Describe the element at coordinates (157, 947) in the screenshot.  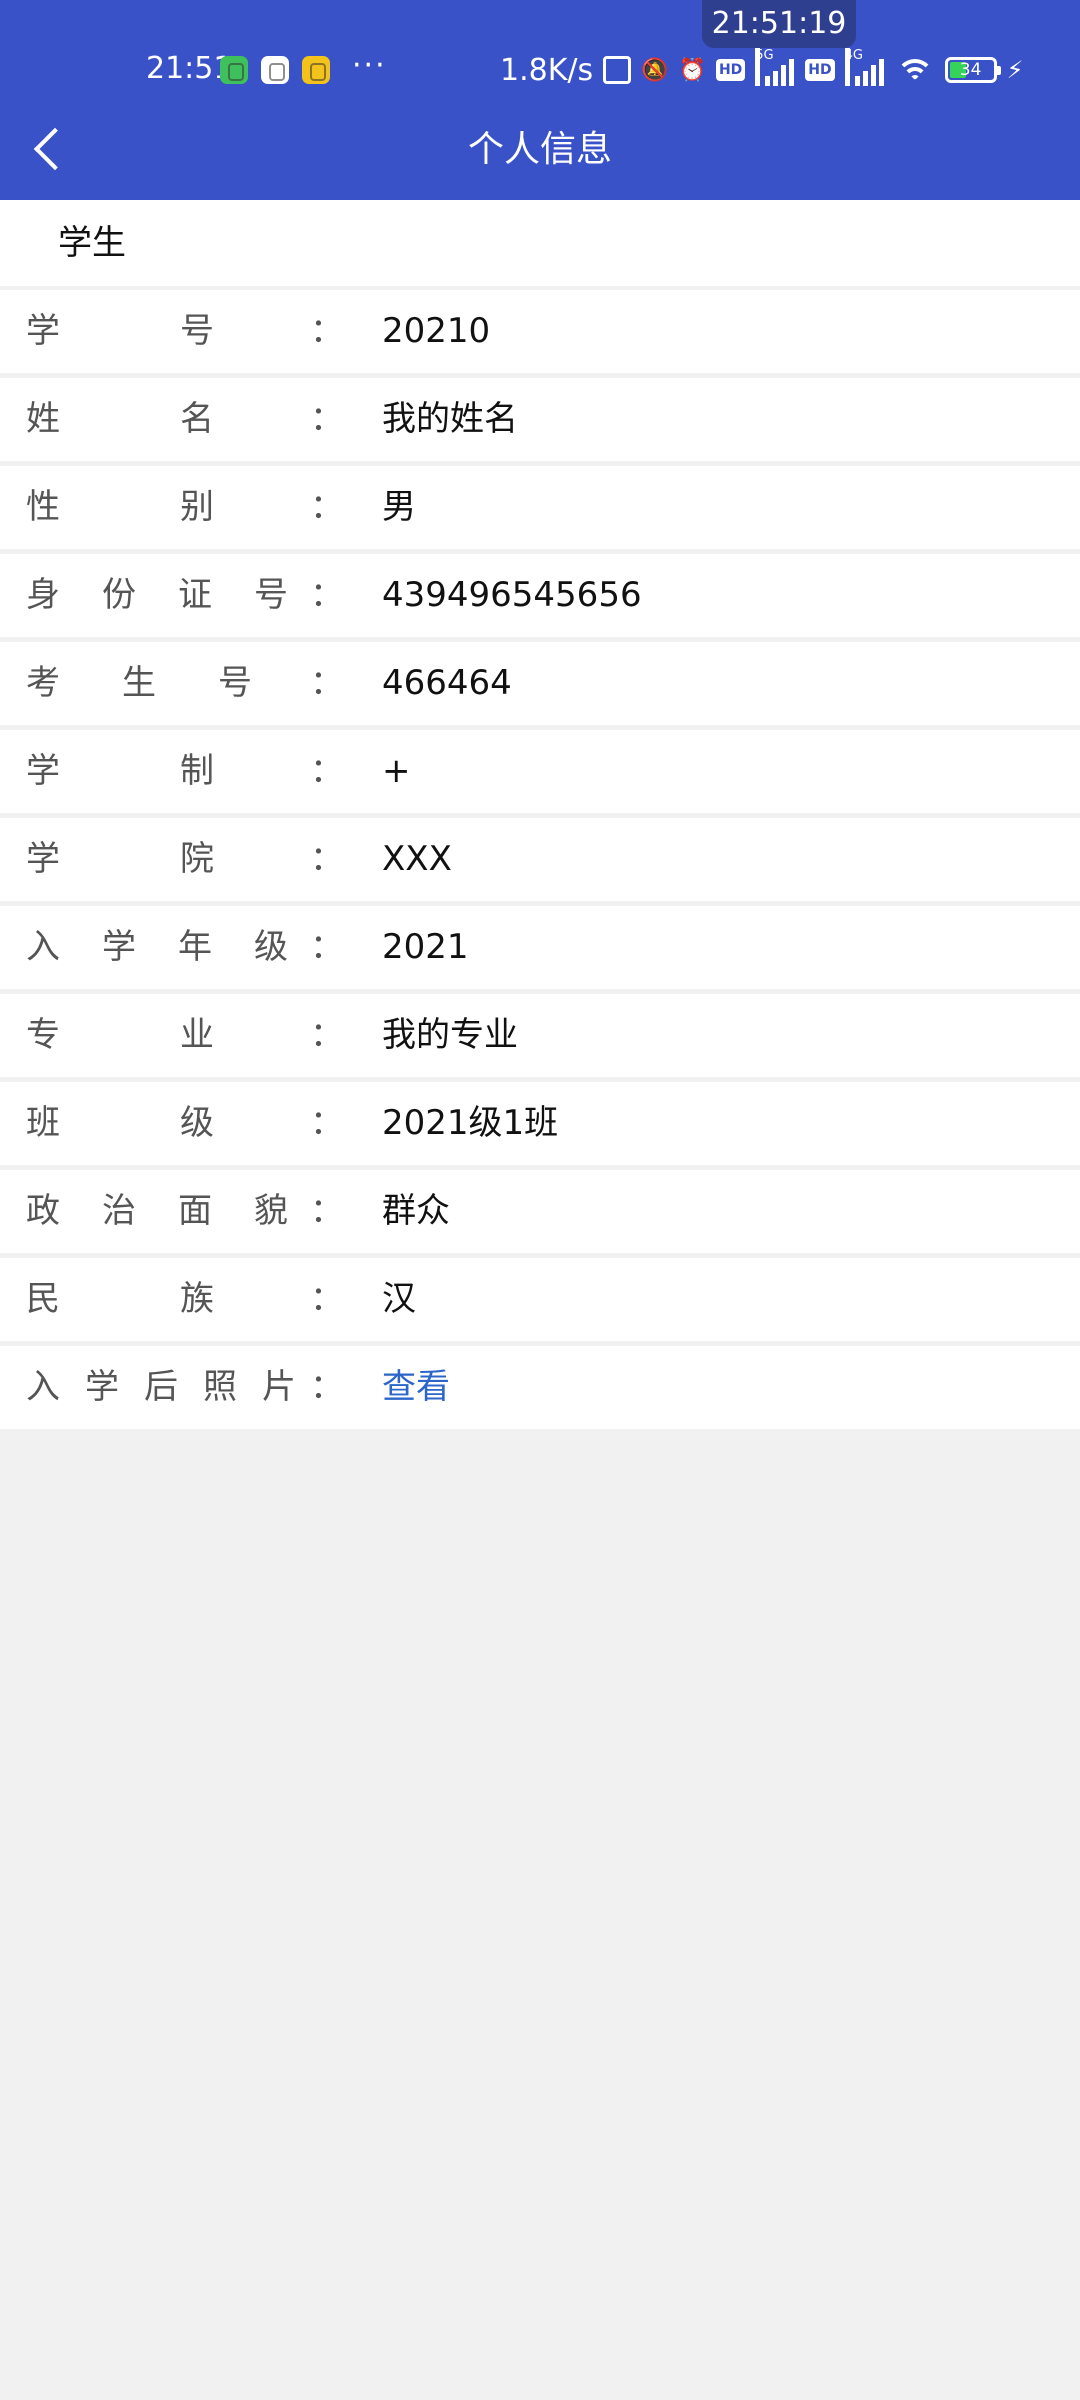
I see `row-label: 入学年级` at that location.